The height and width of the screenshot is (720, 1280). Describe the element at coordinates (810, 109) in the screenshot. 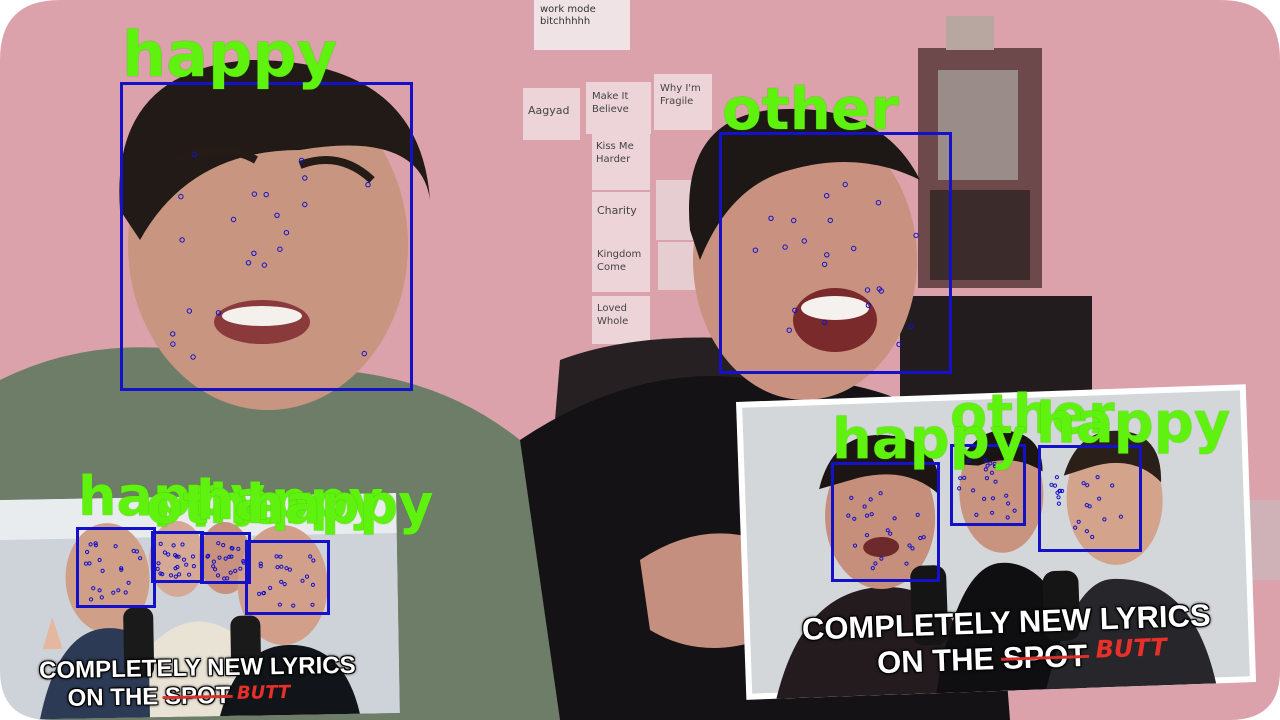

I see `emotion-label: other` at that location.